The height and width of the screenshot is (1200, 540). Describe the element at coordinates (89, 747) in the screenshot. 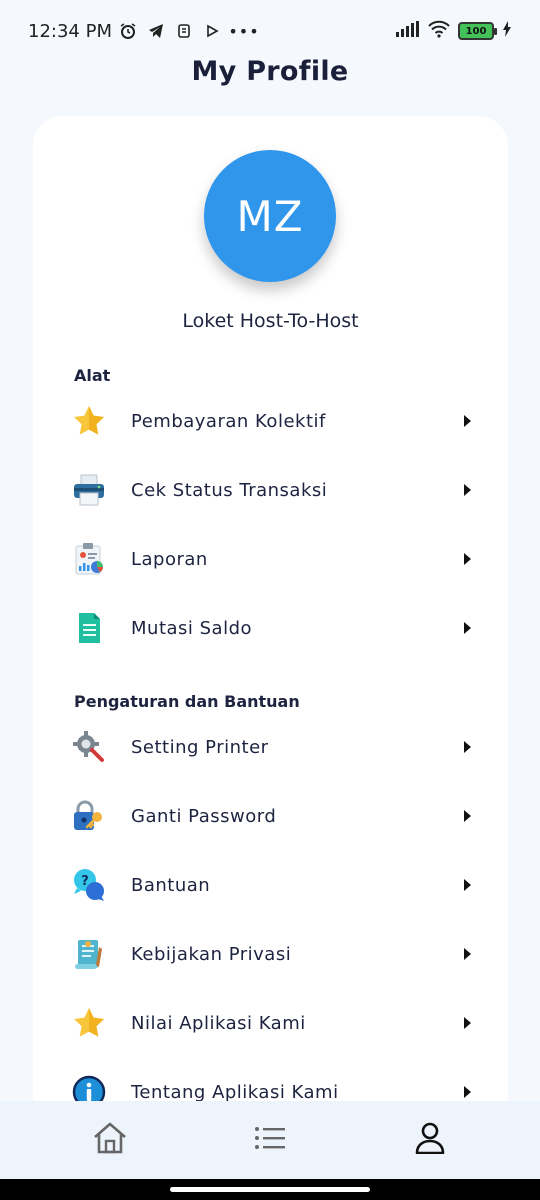

I see `gear-search-icon` at that location.